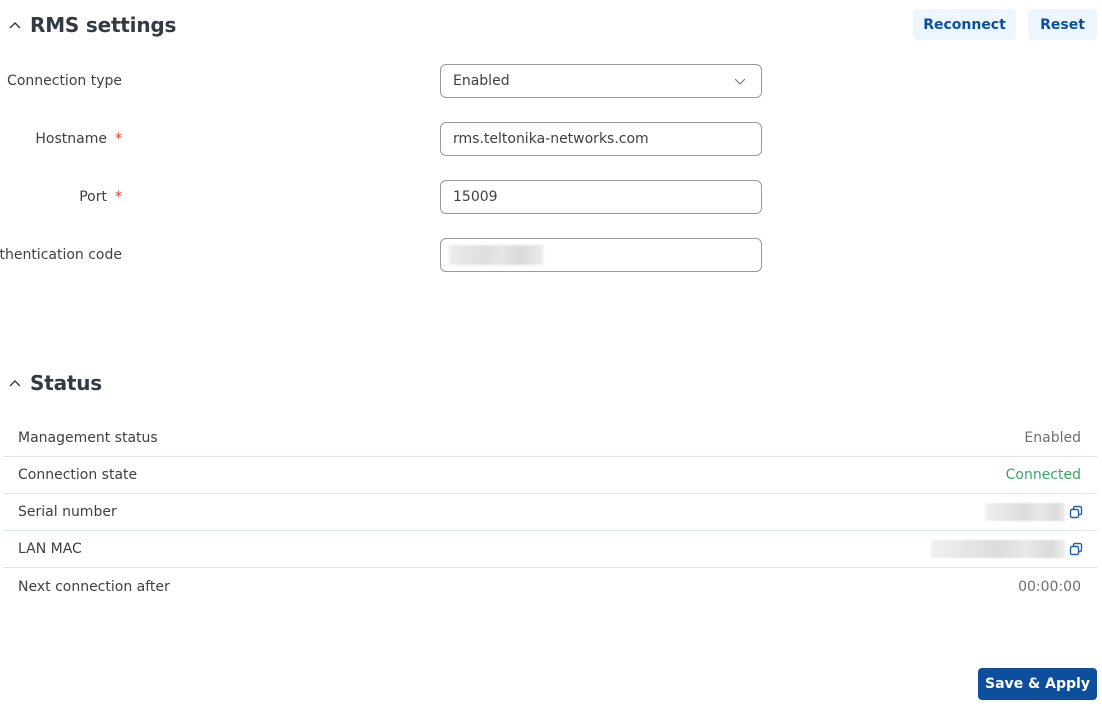 The height and width of the screenshot is (704, 1102). Describe the element at coordinates (1049, 586) in the screenshot. I see `status-value: 00:00:00` at that location.